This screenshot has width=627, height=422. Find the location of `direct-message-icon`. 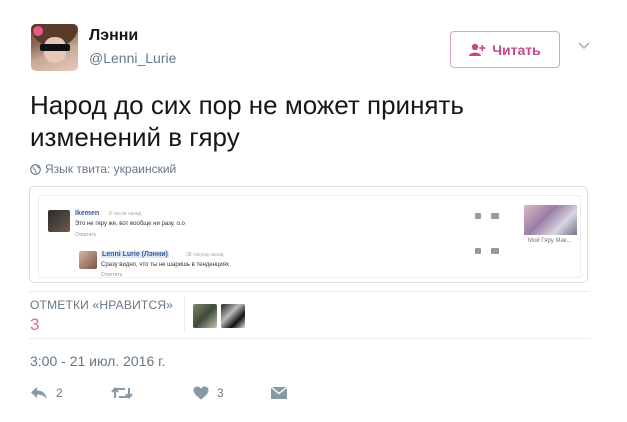

direct-message-icon is located at coordinates (279, 392).